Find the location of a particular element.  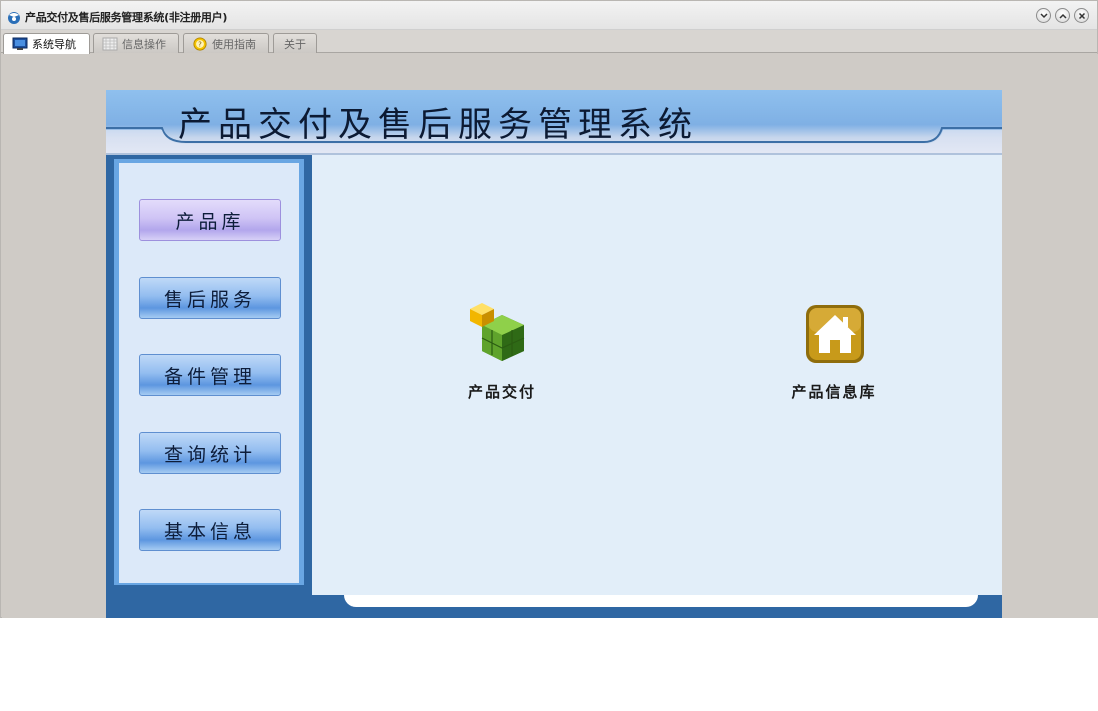

sidebar-item-label: 基本信息 is located at coordinates (209, 531).